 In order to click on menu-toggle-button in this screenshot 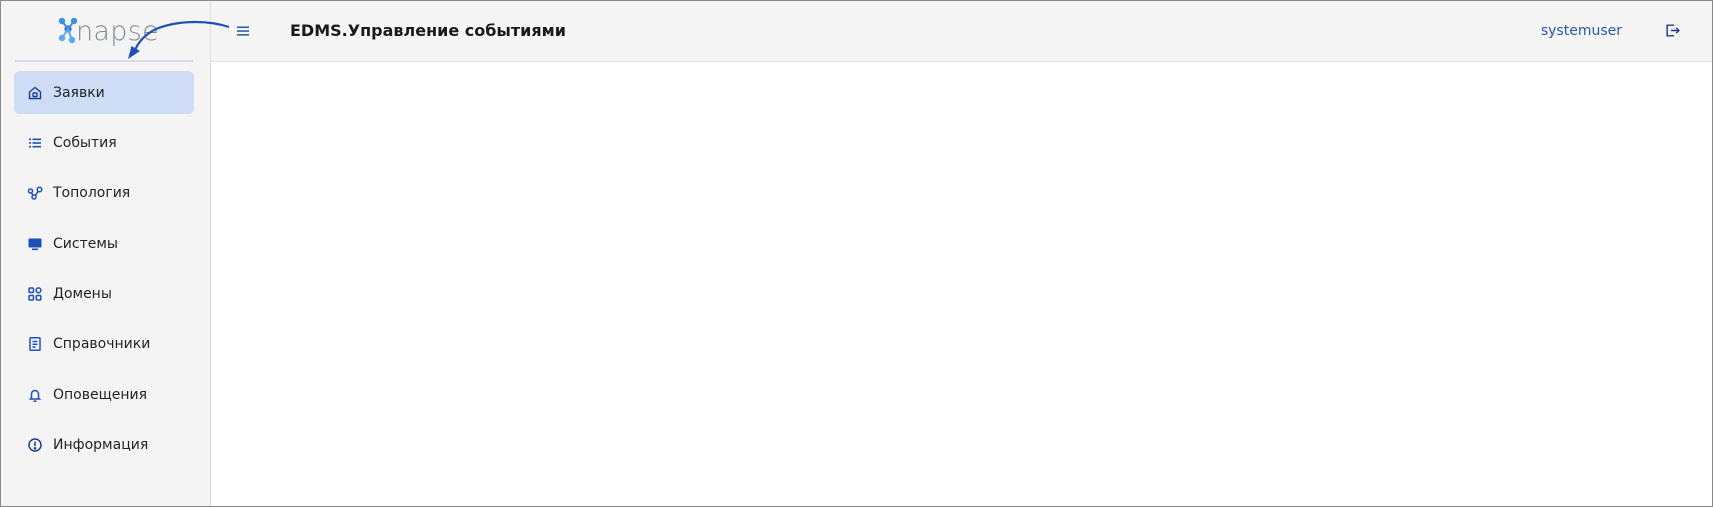, I will do `click(243, 31)`.